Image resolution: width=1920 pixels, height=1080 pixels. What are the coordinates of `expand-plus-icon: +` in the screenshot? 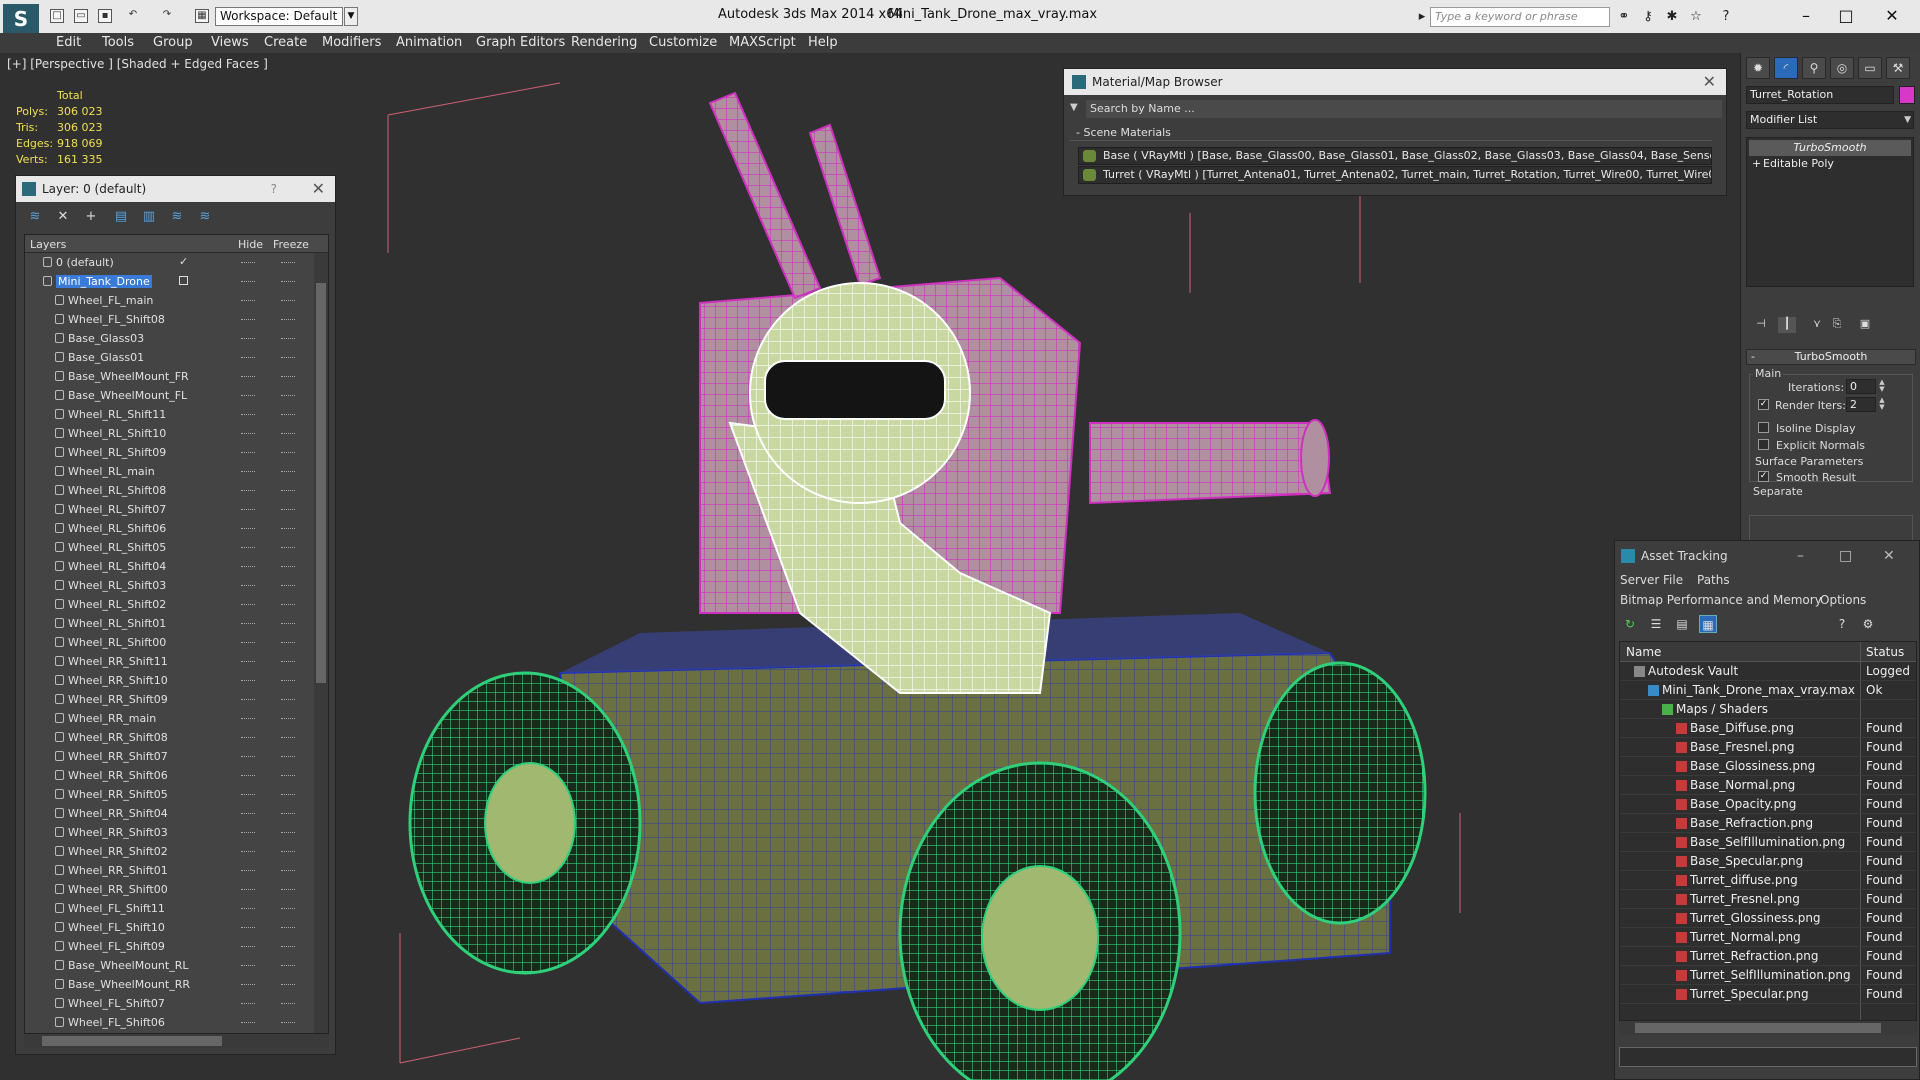 It's located at (1756, 164).